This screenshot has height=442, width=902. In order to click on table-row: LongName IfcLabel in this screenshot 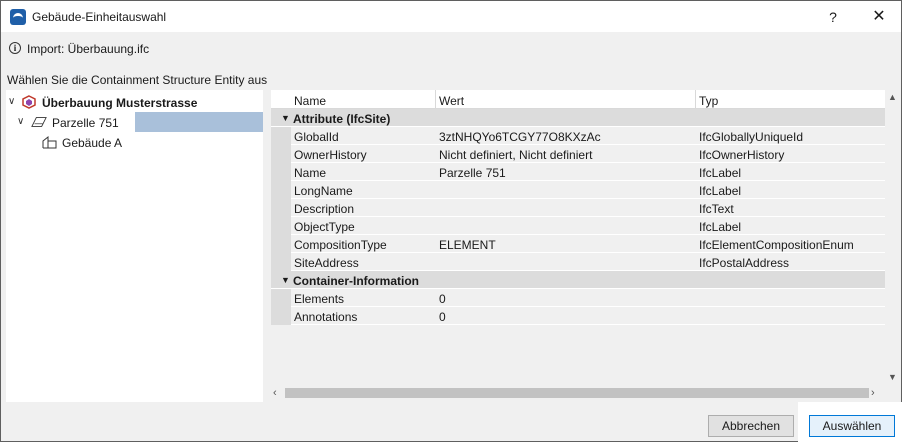, I will do `click(578, 190)`.